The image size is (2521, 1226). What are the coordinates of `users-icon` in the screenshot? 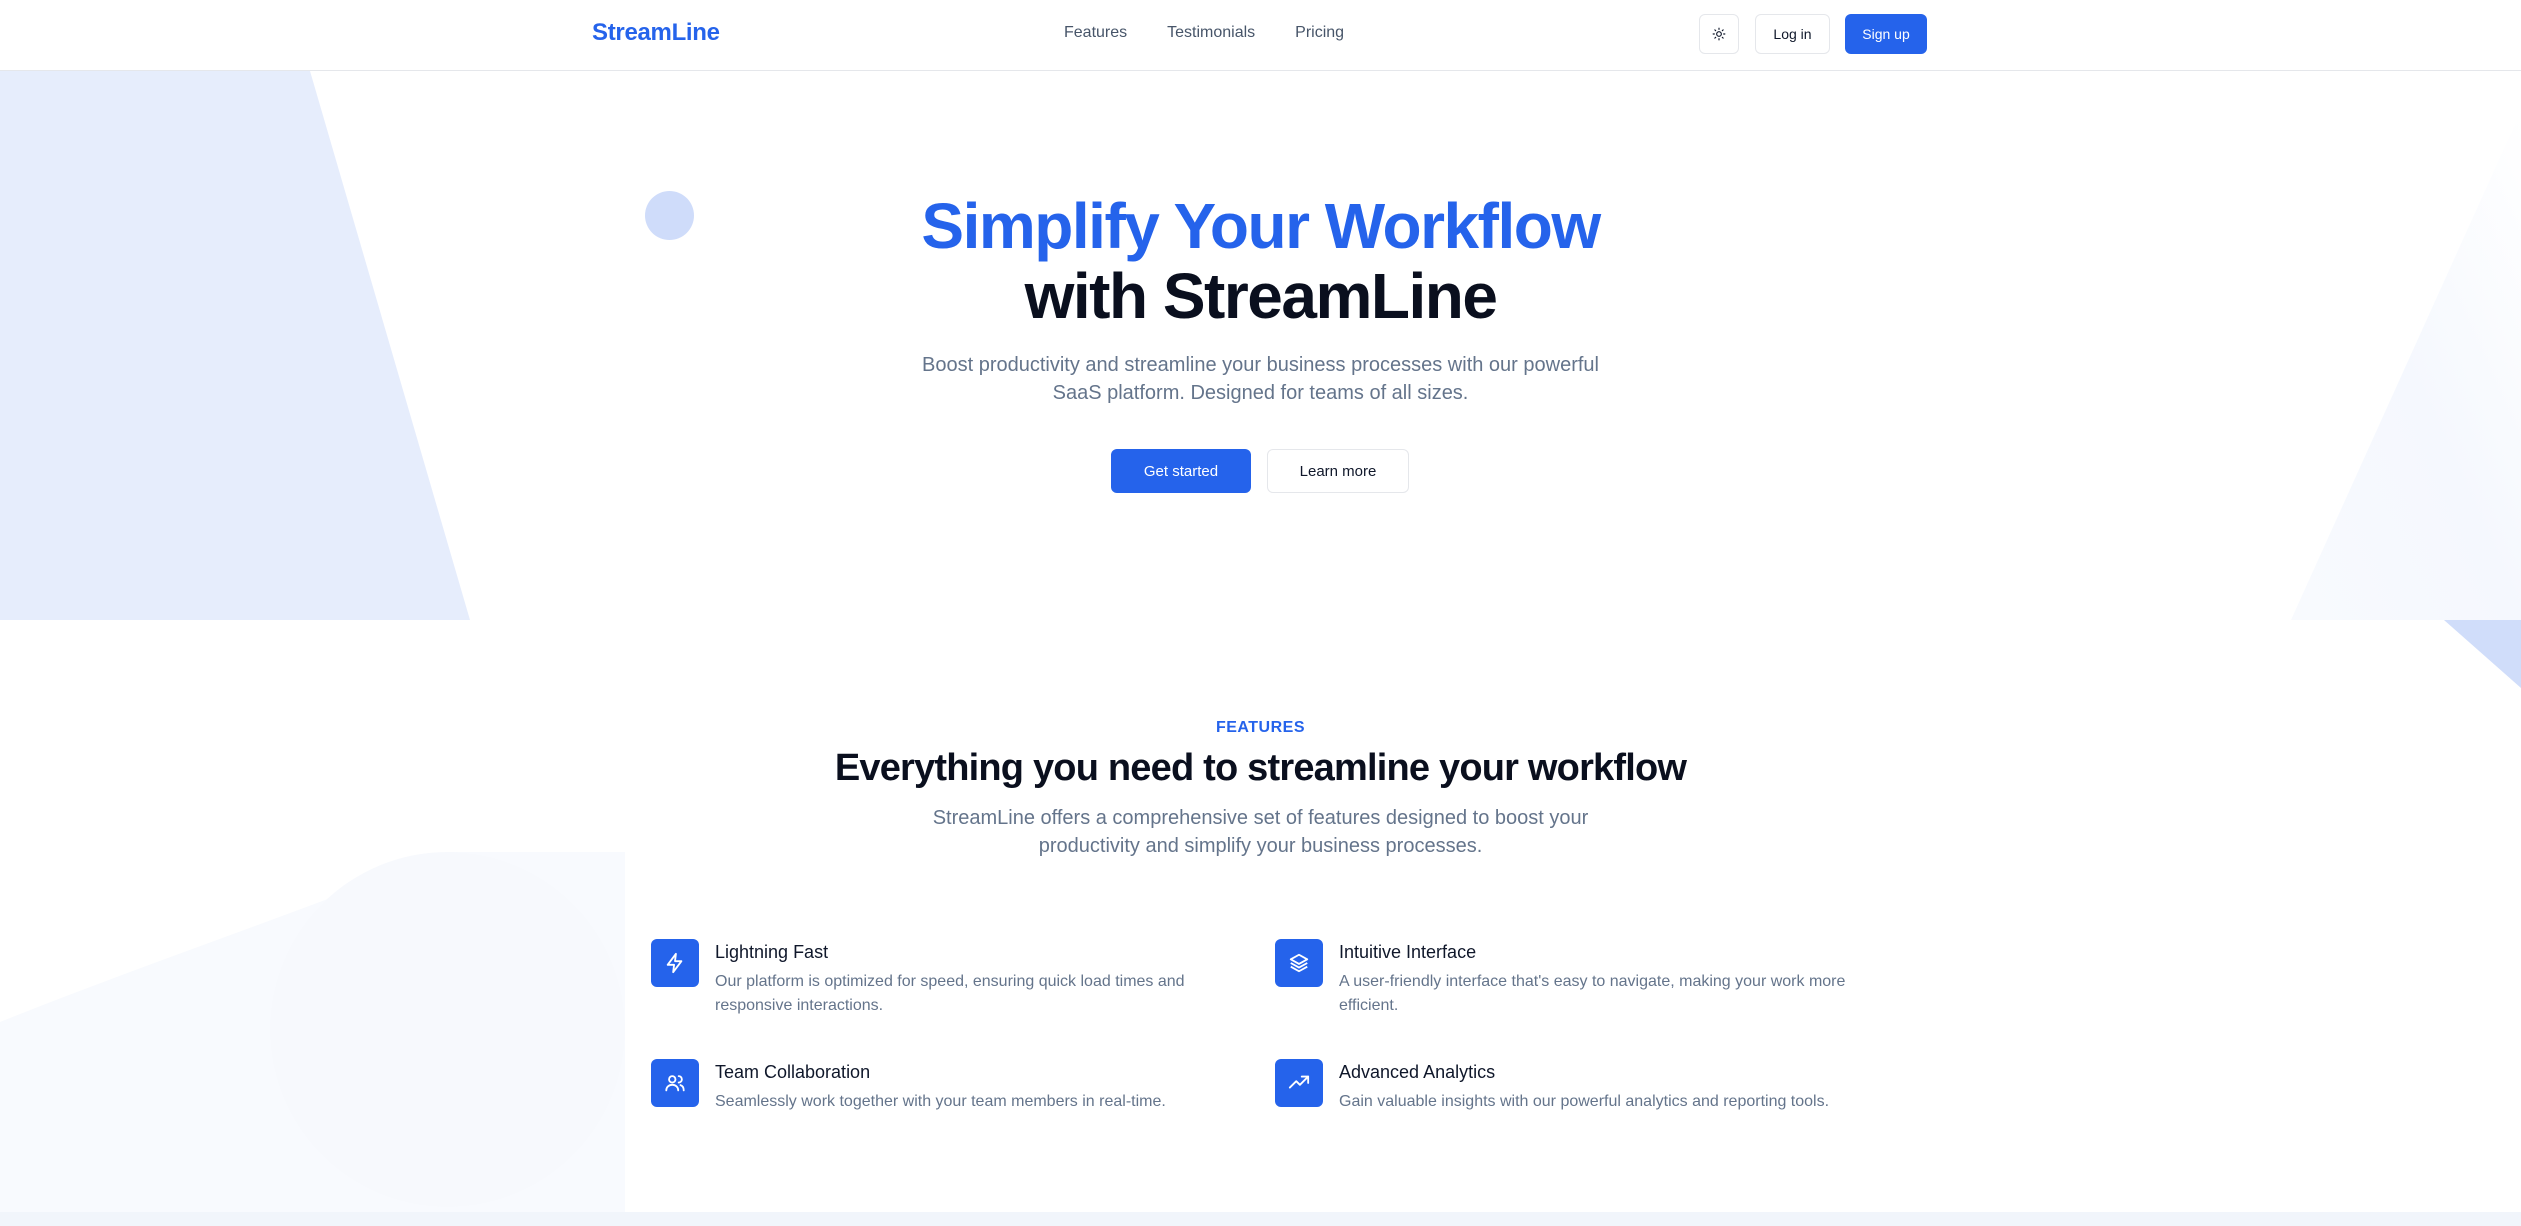 It's located at (675, 1083).